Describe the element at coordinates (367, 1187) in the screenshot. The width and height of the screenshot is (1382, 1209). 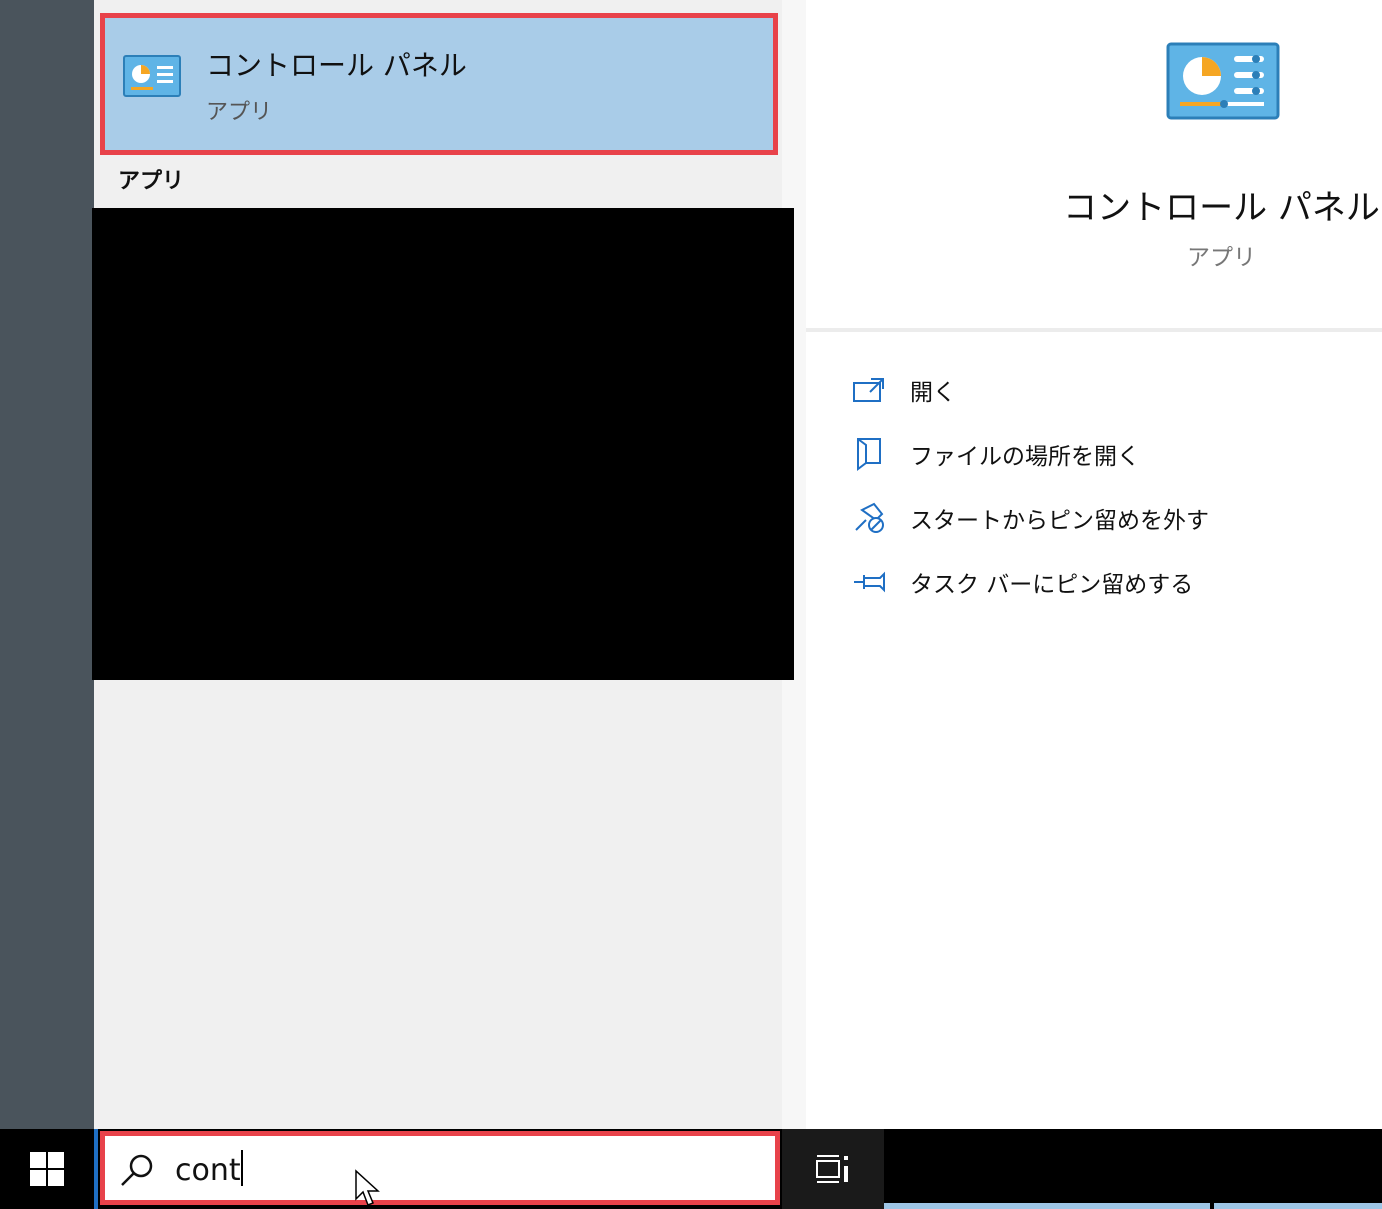
I see `mouse-pointer-icon` at that location.